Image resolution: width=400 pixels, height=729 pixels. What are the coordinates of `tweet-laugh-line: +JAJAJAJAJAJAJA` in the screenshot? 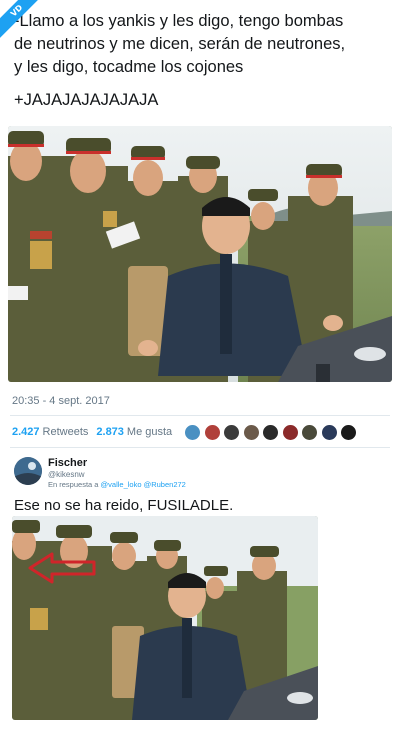 It's located at (86, 100).